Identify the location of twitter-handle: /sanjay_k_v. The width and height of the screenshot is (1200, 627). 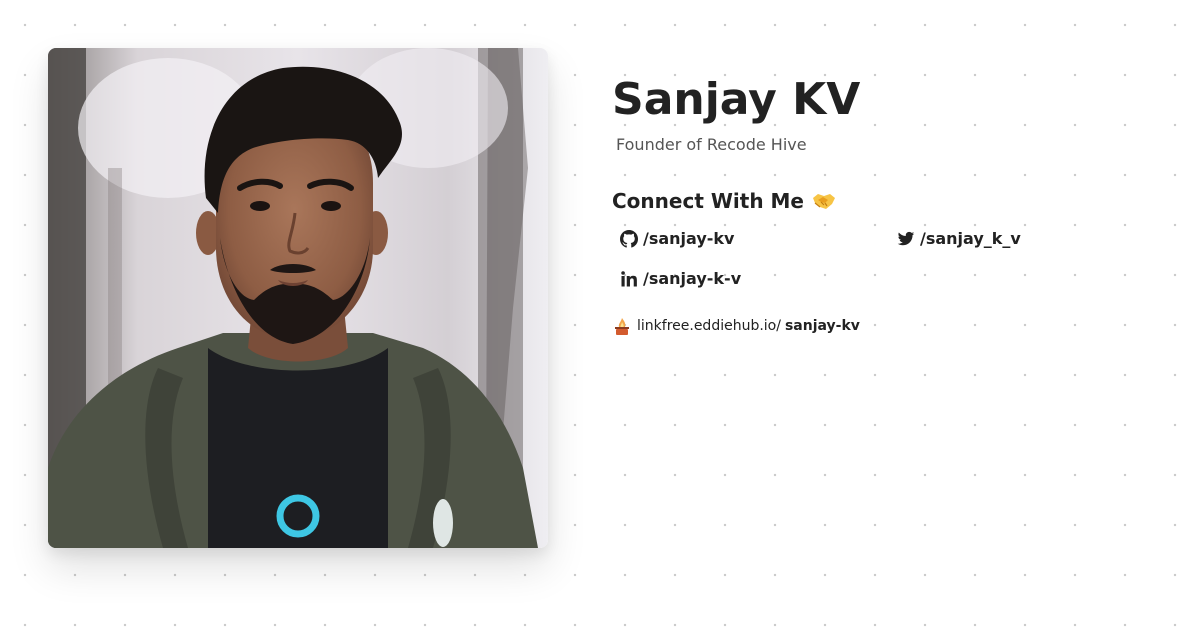
(970, 238).